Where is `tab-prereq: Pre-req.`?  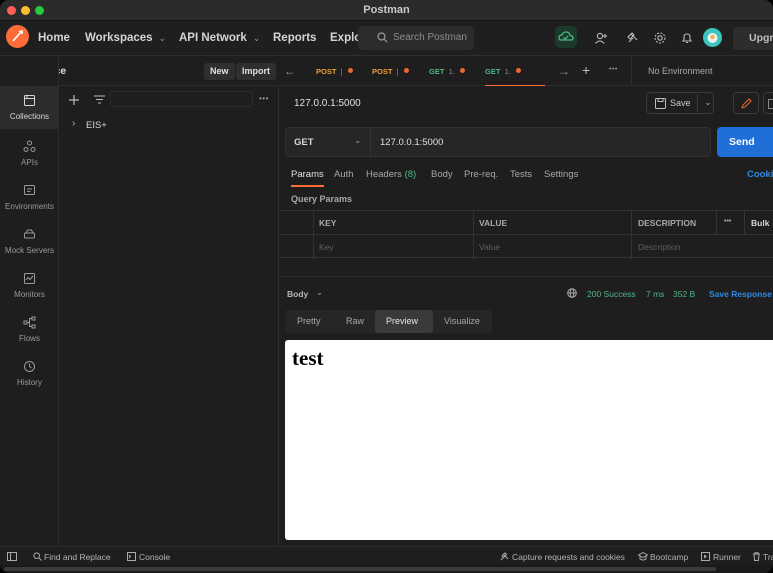 tab-prereq: Pre-req. is located at coordinates (481, 174).